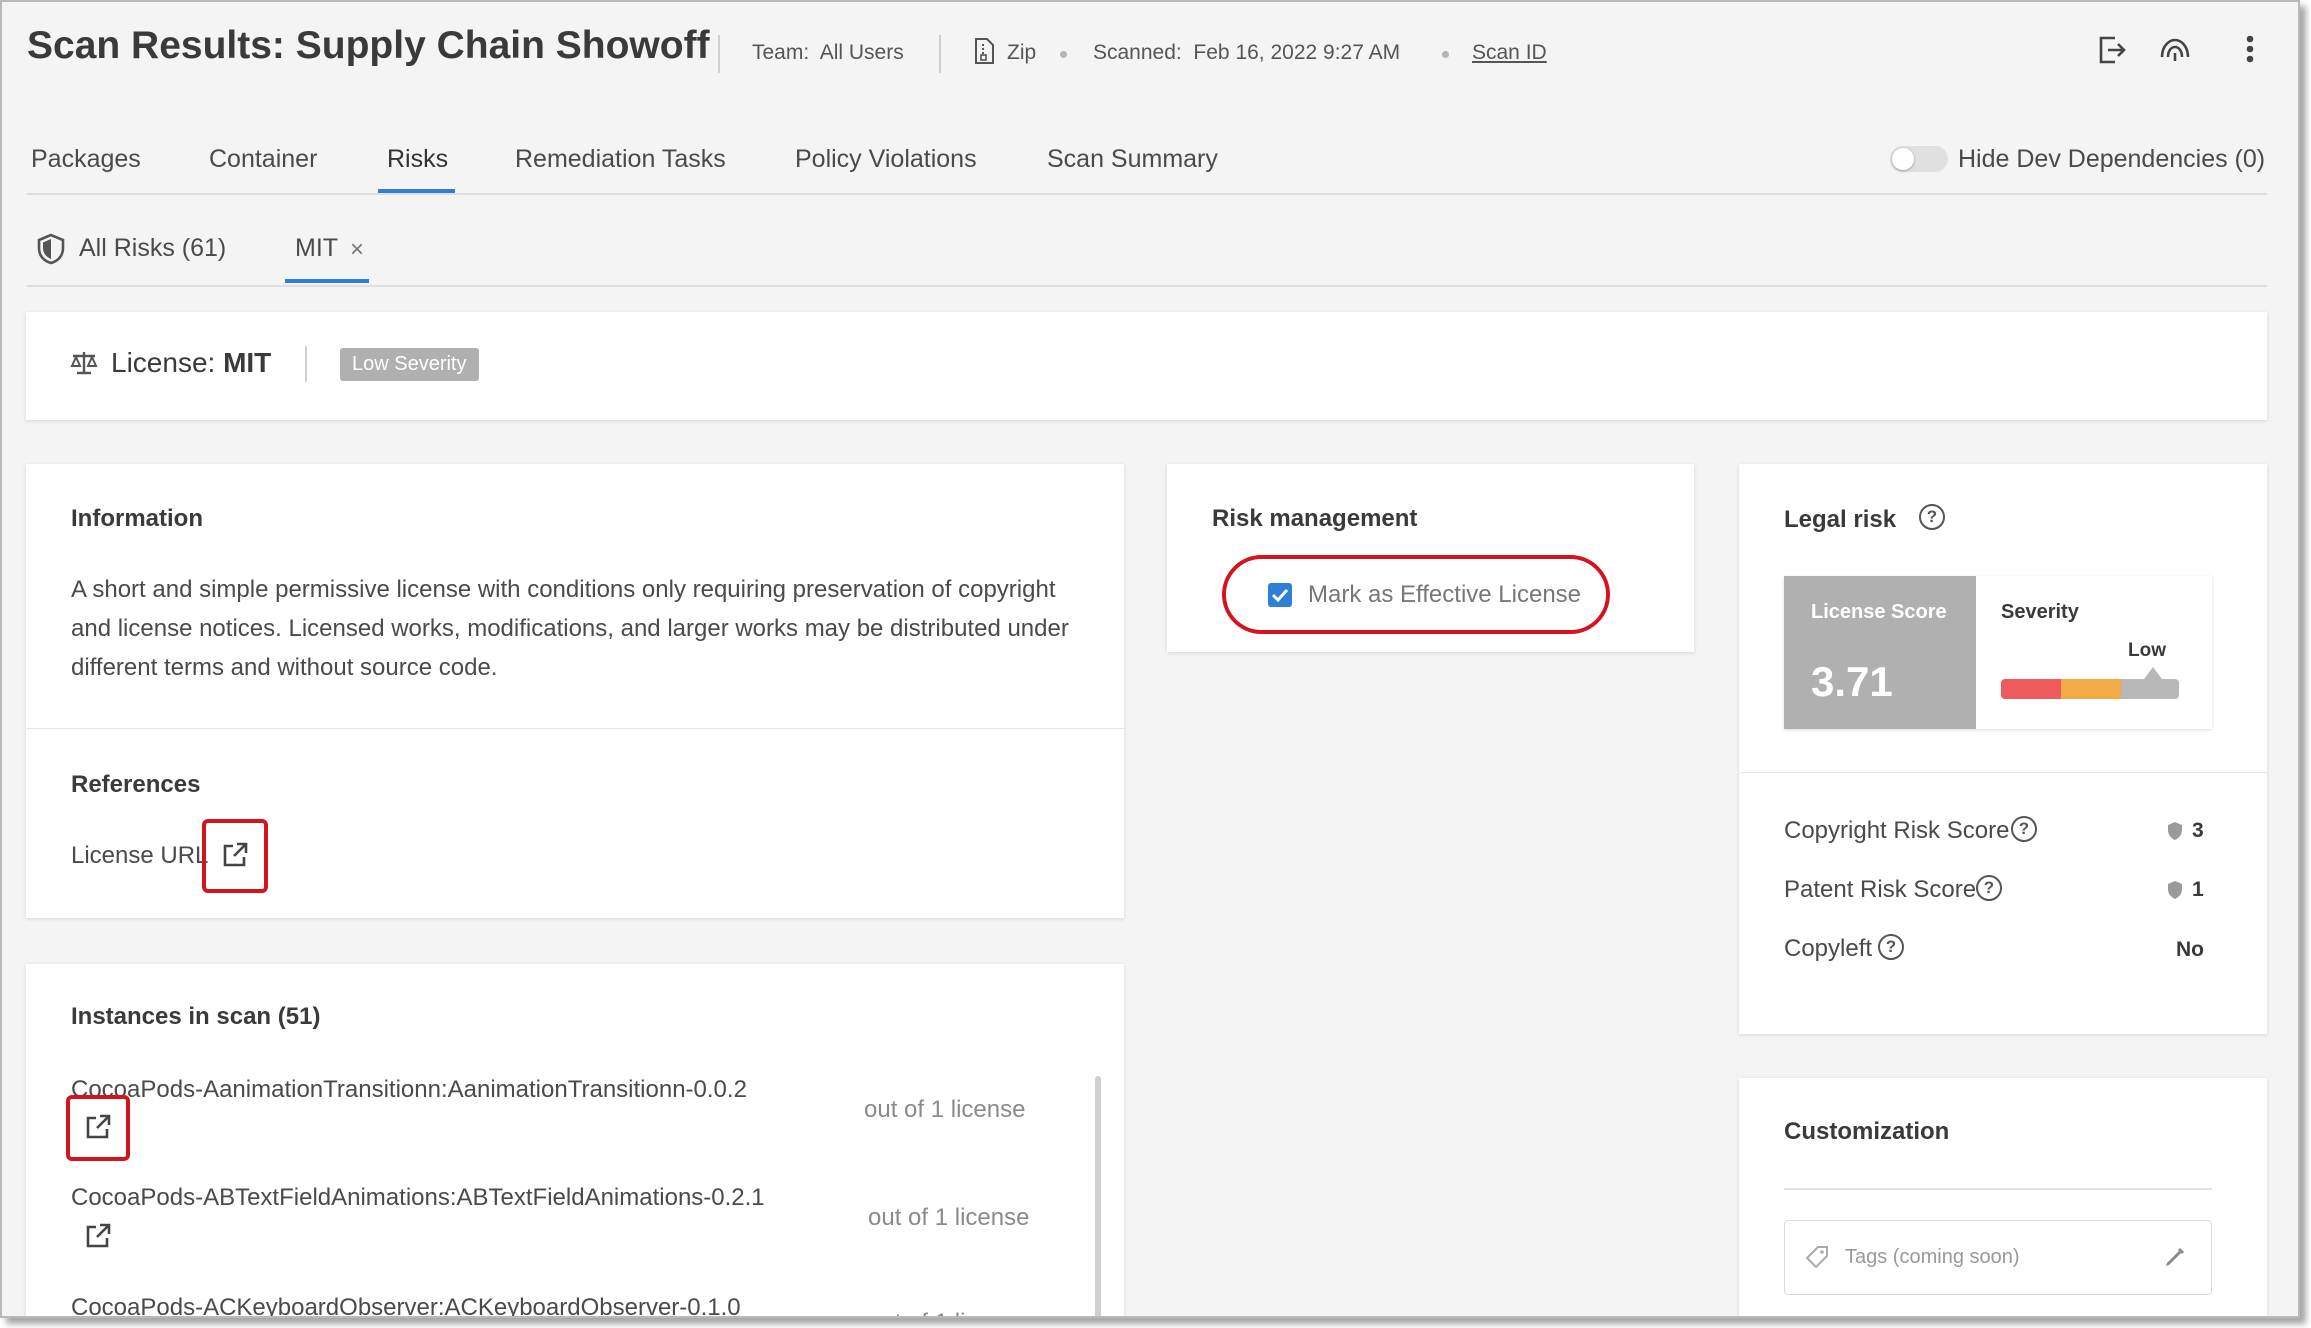 The image size is (2311, 1328). I want to click on license-divider, so click(306, 364).